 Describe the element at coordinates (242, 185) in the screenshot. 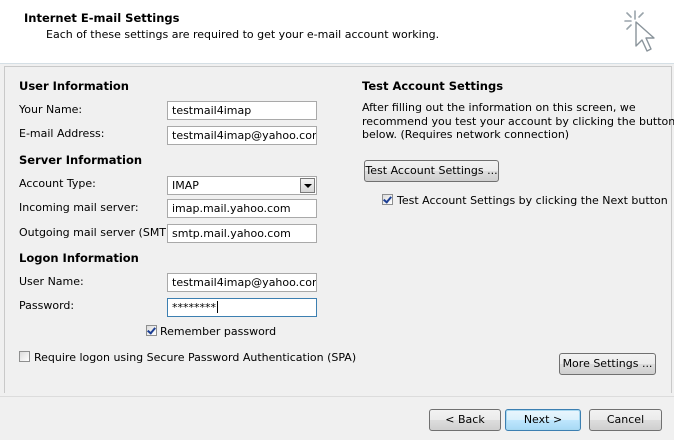

I see `account-type-select: IMAP` at that location.